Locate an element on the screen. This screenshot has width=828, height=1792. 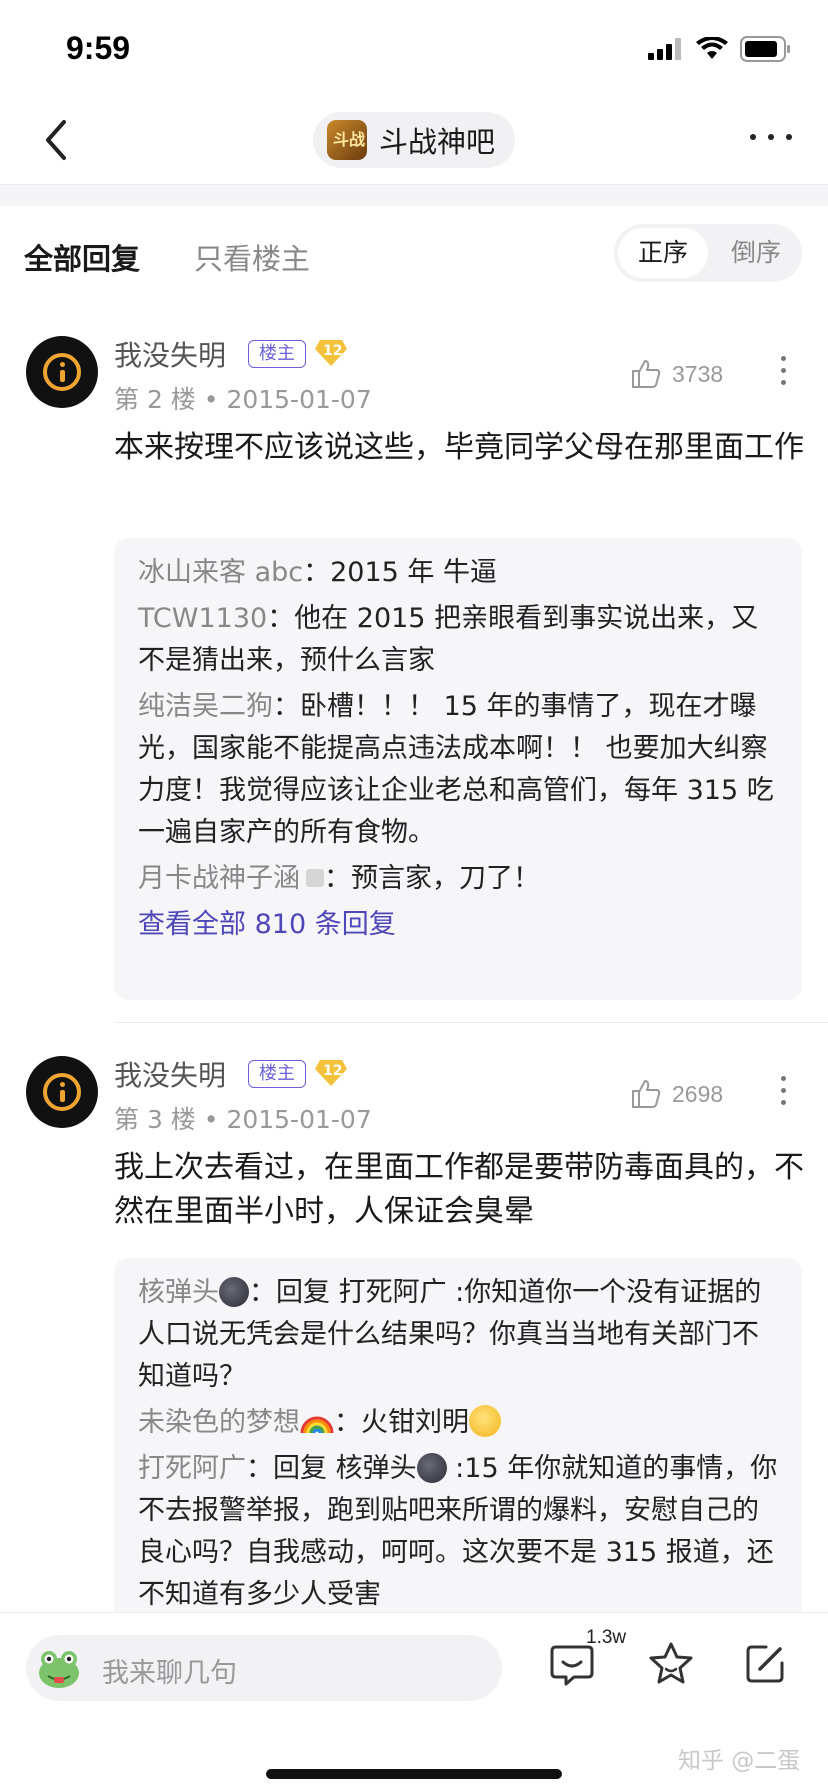
view-all-replies-link: 查看全部 810 条回复 is located at coordinates (458, 925).